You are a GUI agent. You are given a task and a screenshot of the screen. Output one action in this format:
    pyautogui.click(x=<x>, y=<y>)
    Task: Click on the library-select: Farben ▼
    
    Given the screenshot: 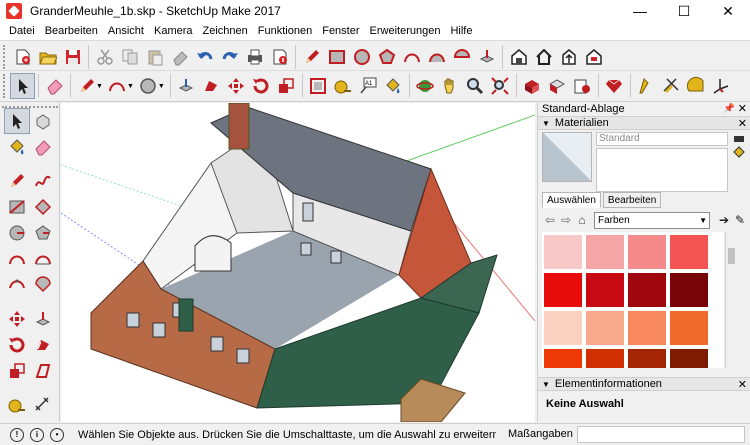 What is the action you would take?
    pyautogui.click(x=652, y=220)
    